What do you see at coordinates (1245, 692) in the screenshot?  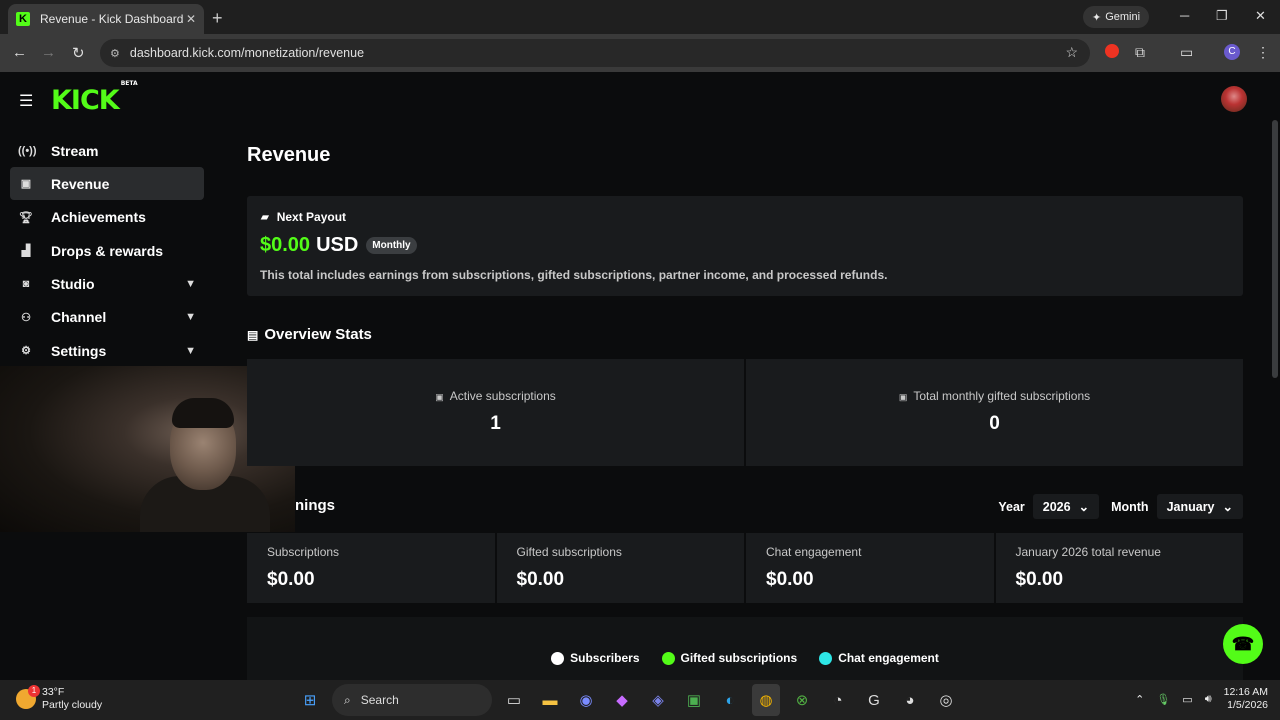 I see `clock-time: 12:16 AM` at bounding box center [1245, 692].